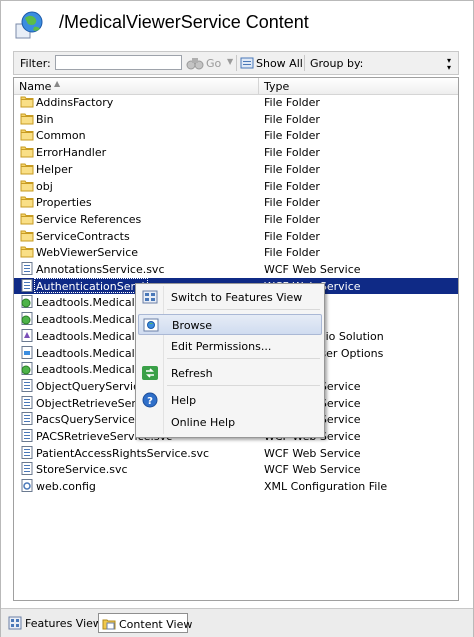 This screenshot has height=637, width=474. Describe the element at coordinates (230, 297) in the screenshot. I see `menu-item-switch-to-features-view: Switch to Features View` at that location.